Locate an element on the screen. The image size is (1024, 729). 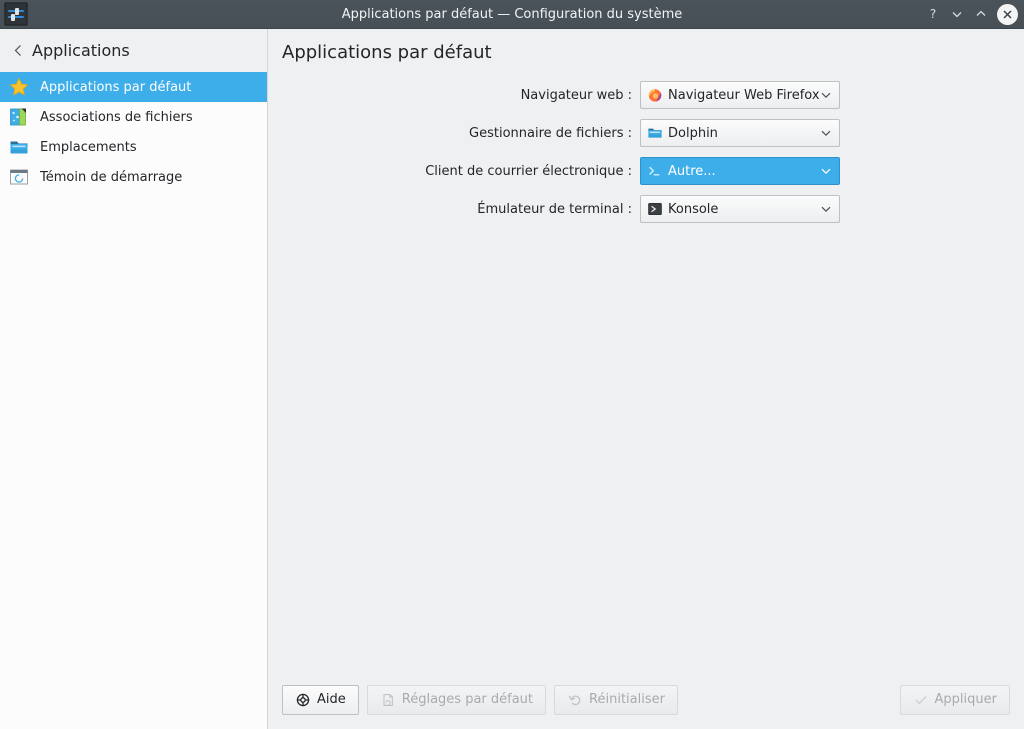
folder-icon is located at coordinates (19, 147).